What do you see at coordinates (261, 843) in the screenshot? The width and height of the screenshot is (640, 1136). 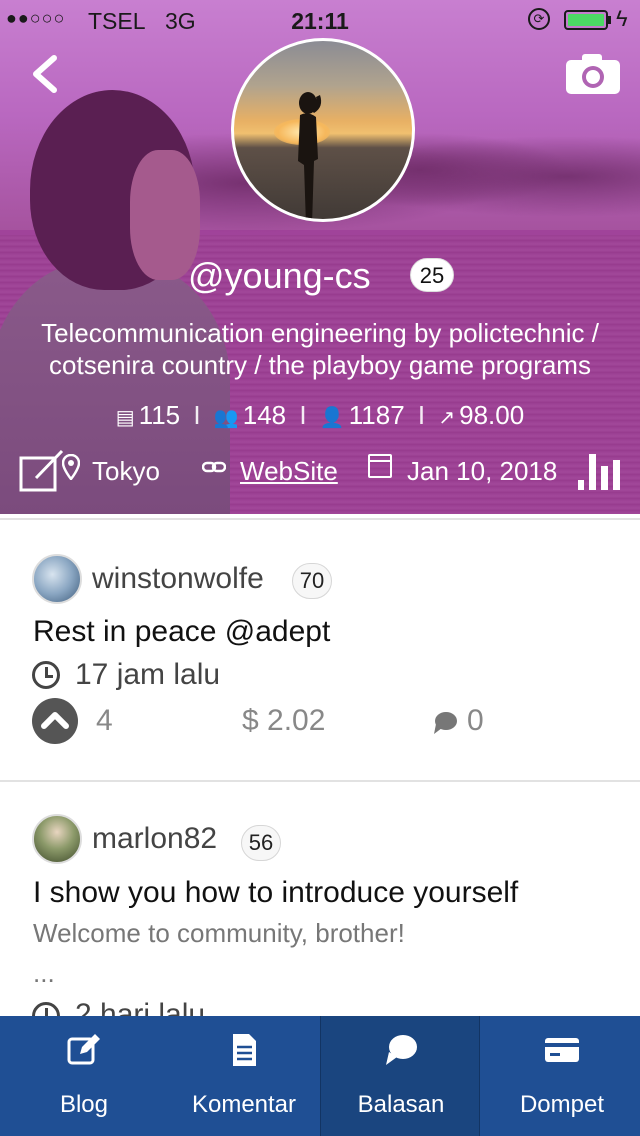 I see `author-reputation-badge: 56` at bounding box center [261, 843].